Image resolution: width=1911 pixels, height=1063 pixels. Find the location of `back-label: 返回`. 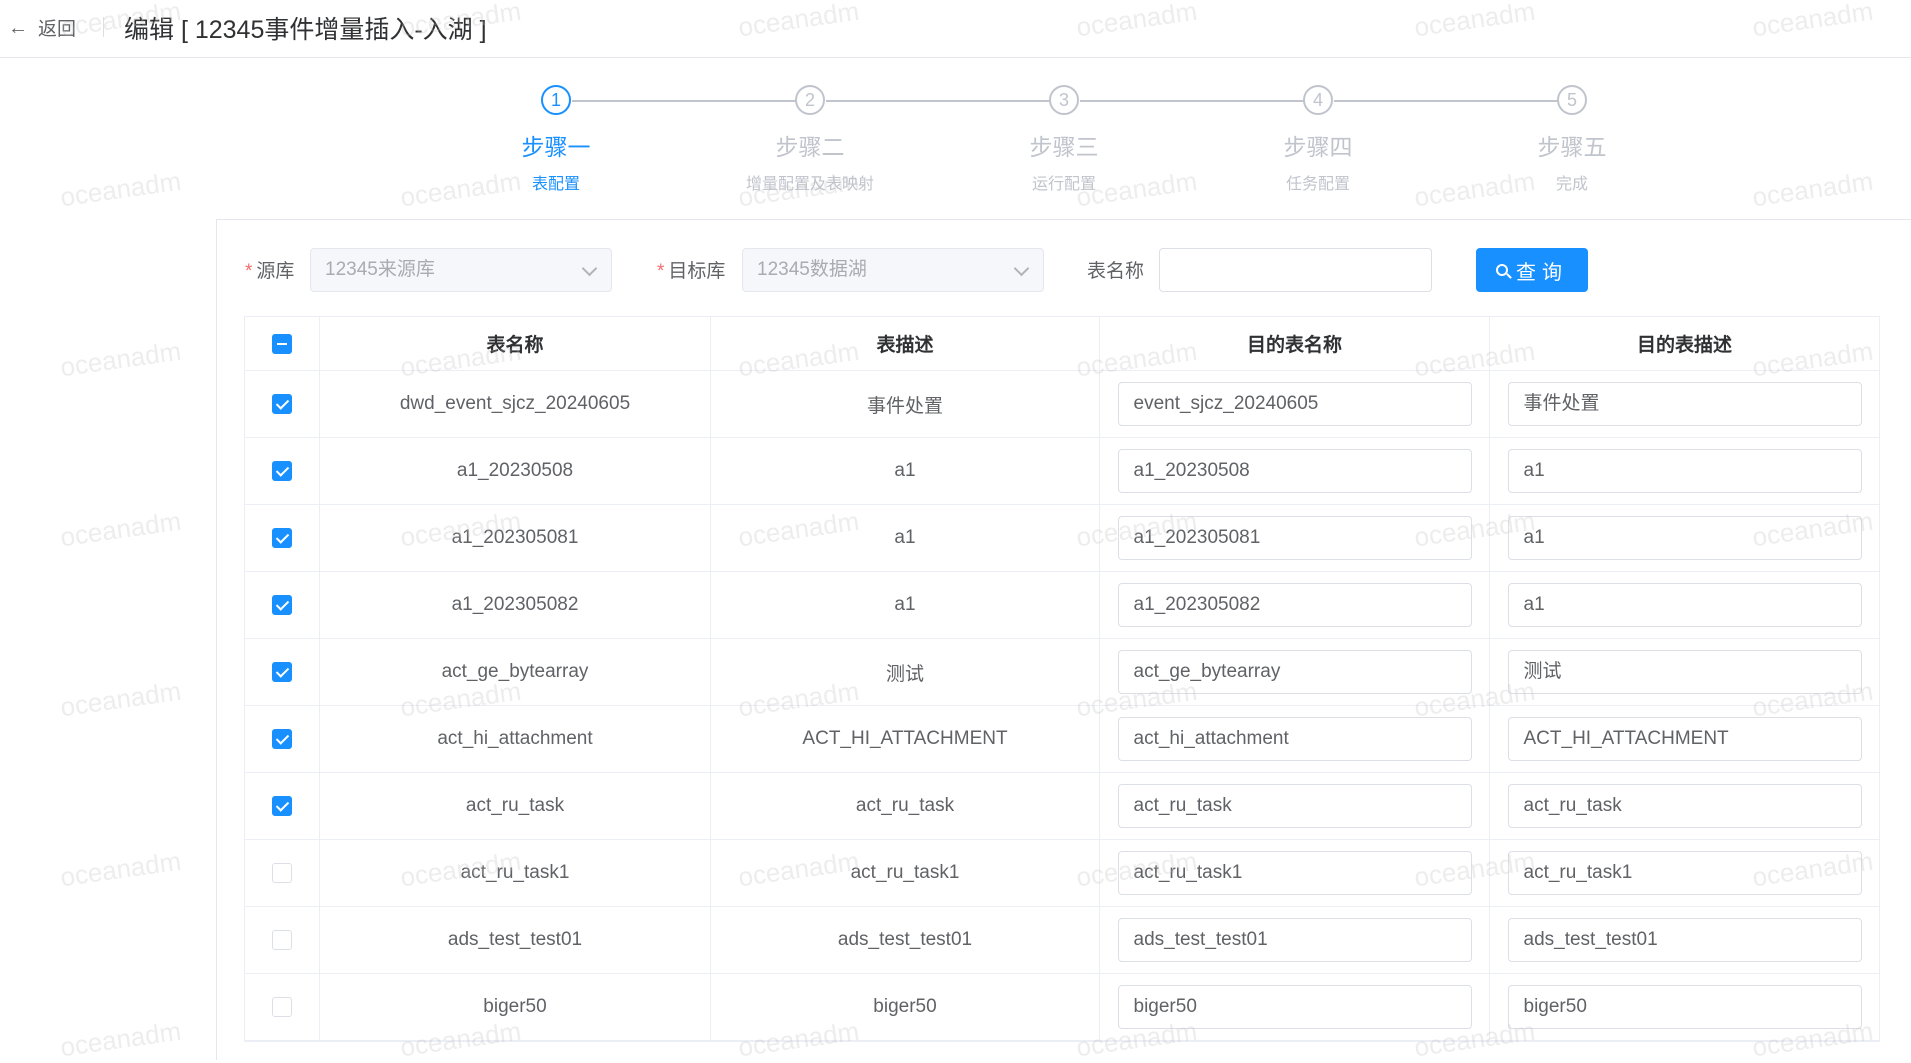

back-label: 返回 is located at coordinates (57, 29).